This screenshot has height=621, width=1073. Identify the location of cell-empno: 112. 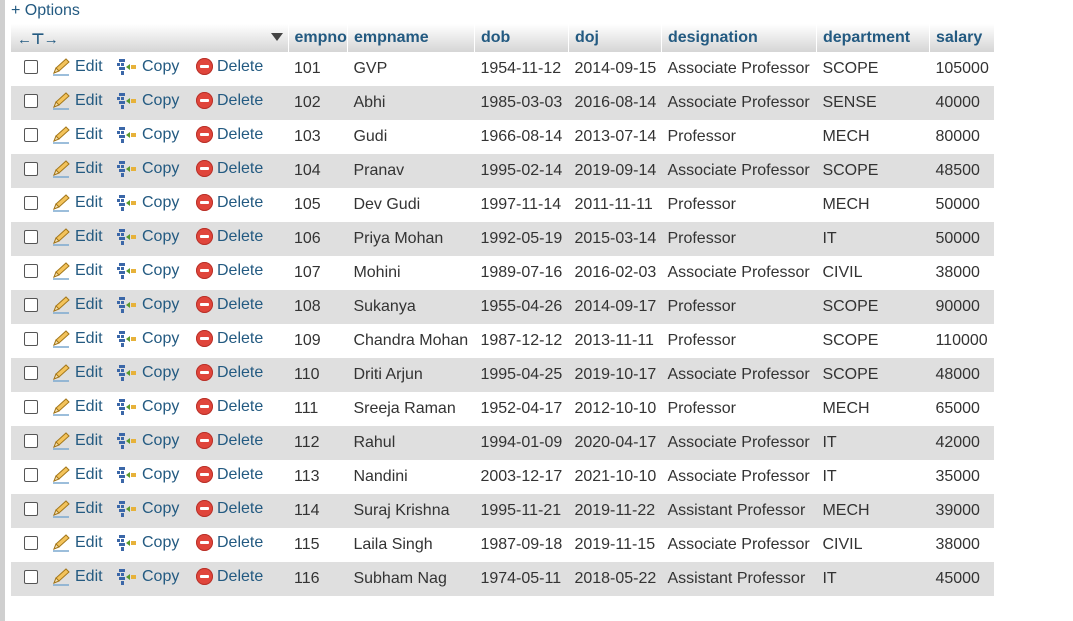
(318, 443).